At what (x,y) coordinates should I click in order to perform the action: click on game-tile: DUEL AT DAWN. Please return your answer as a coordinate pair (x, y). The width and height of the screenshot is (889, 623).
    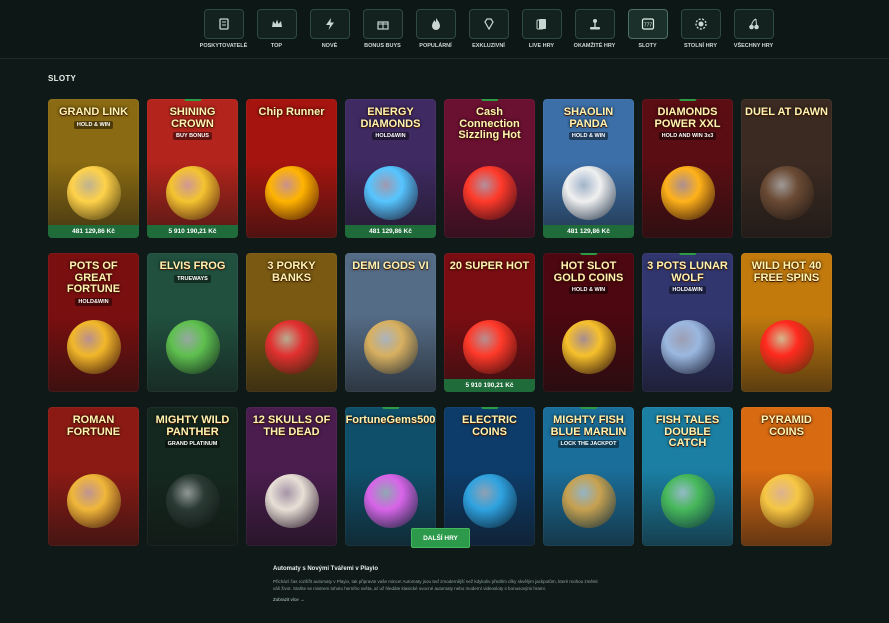
    Looking at the image, I should click on (786, 168).